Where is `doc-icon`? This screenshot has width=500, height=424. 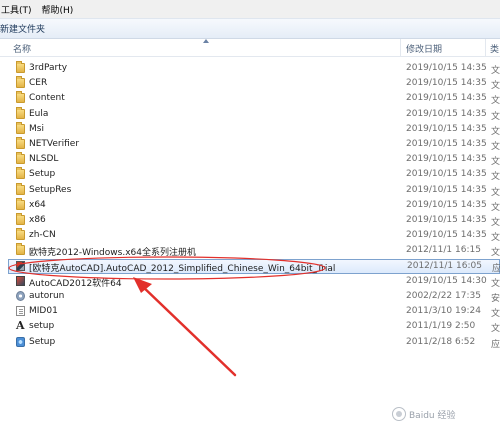 doc-icon is located at coordinates (20, 311).